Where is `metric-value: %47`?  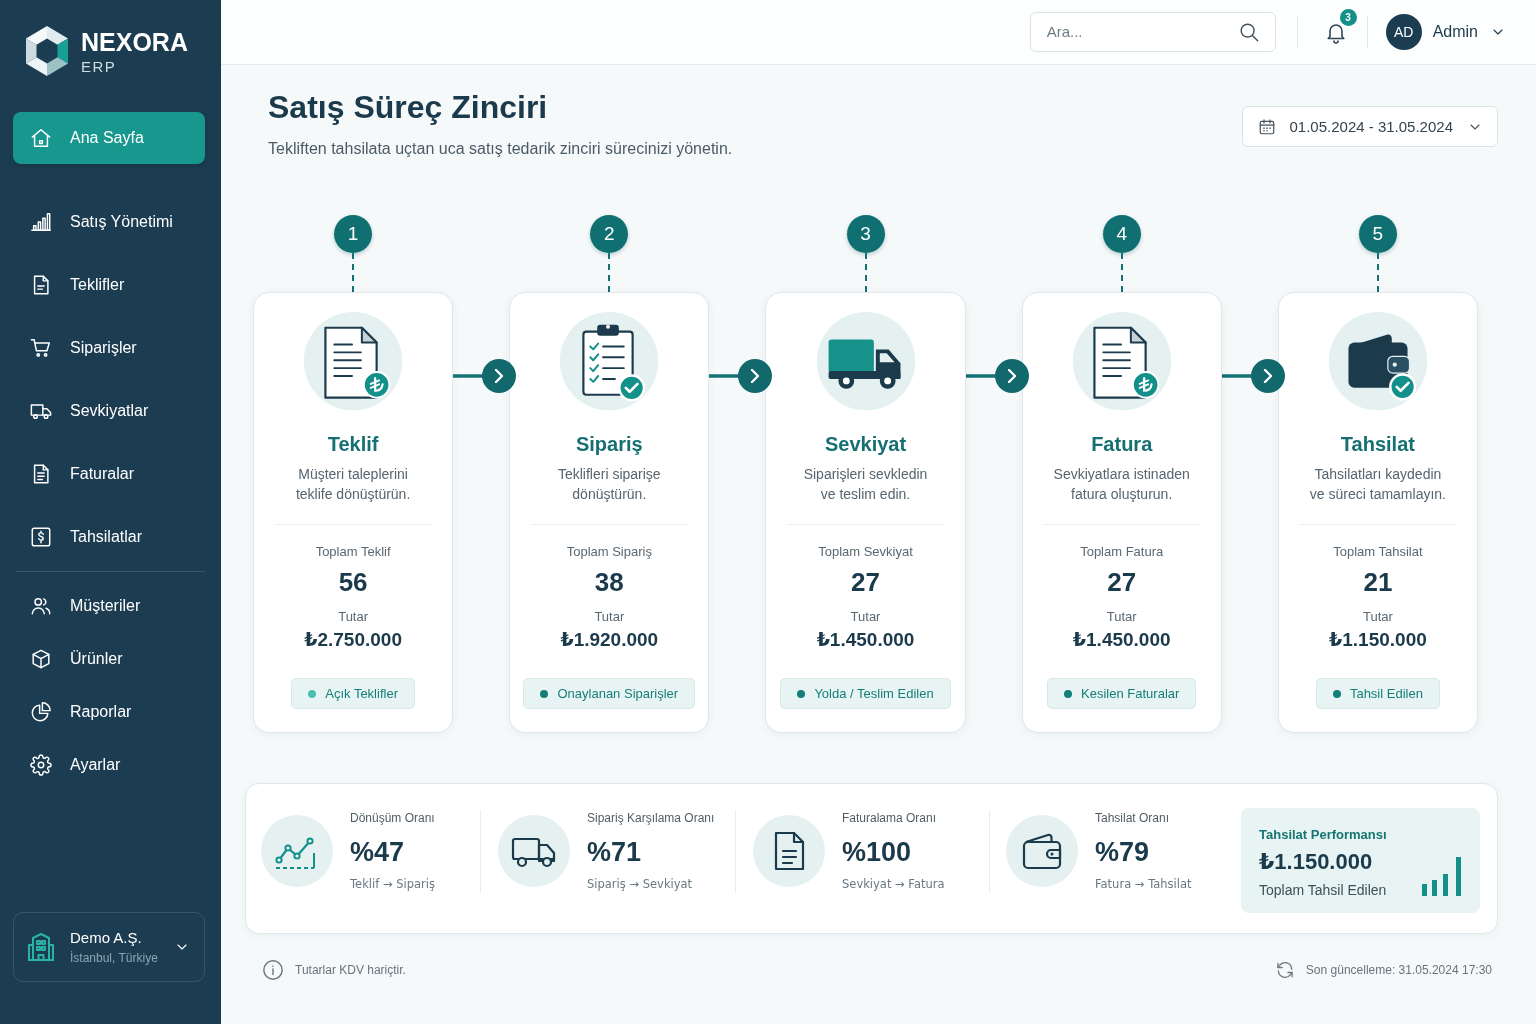 metric-value: %47 is located at coordinates (377, 851).